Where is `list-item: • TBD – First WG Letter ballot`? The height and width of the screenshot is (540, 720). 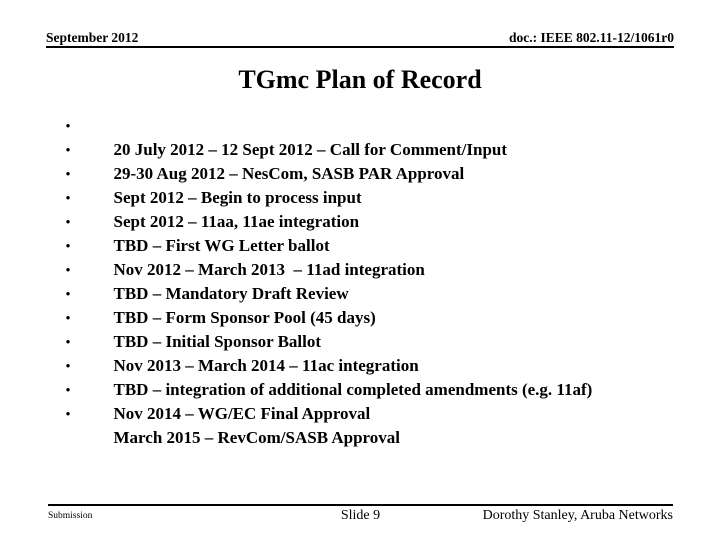
list-item: • TBD – First WG Letter ballot is located at coordinates (368, 232).